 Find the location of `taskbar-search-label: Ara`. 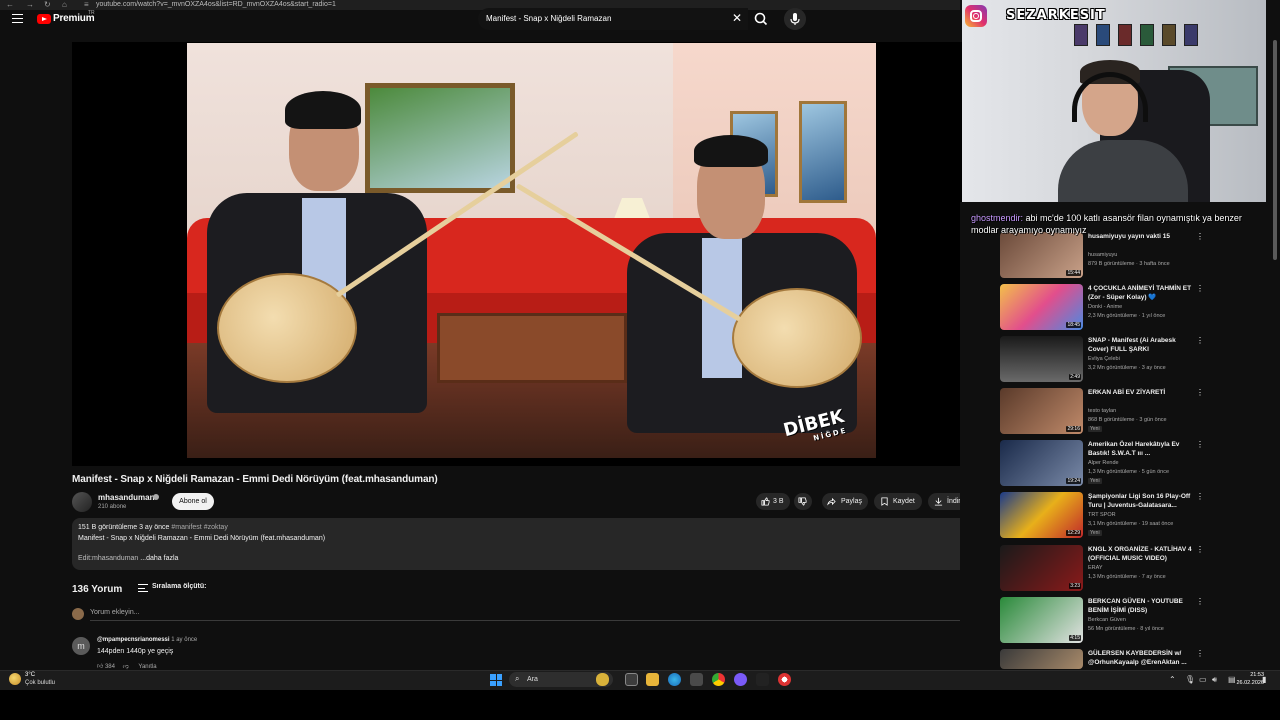

taskbar-search-label: Ara is located at coordinates (532, 679).